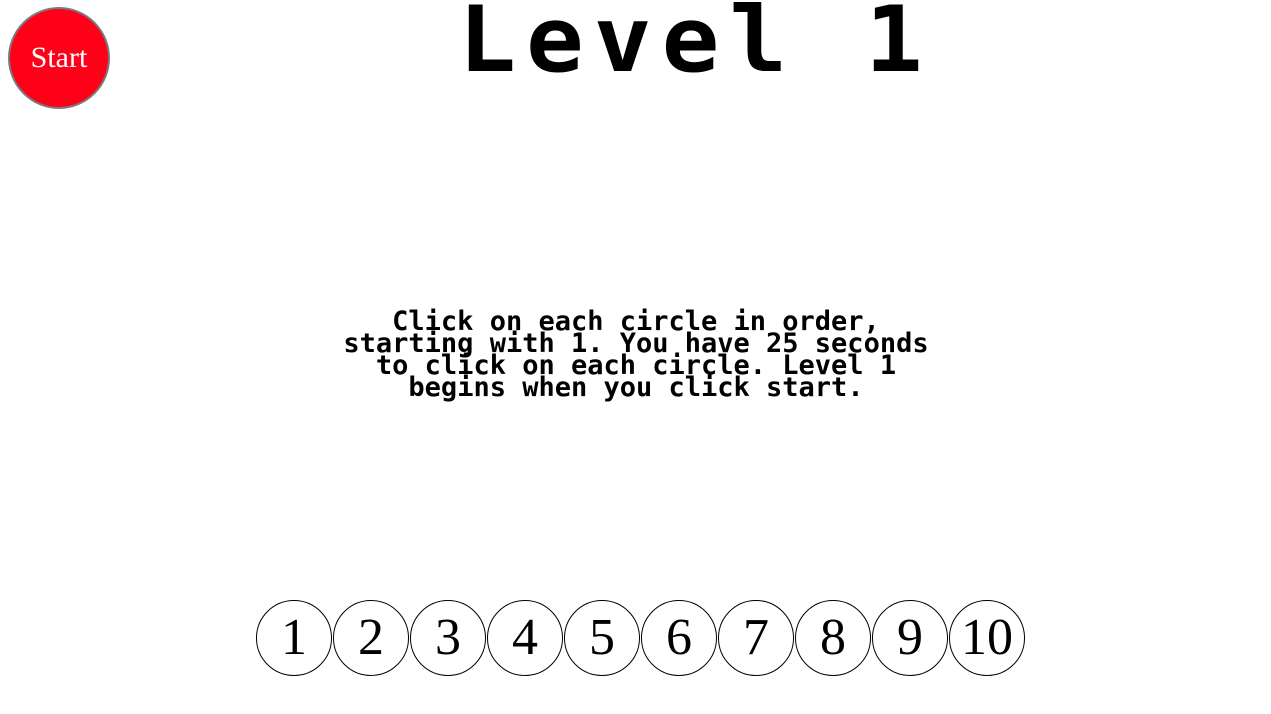 The image size is (1271, 714). I want to click on number-circle-5: 5, so click(602, 638).